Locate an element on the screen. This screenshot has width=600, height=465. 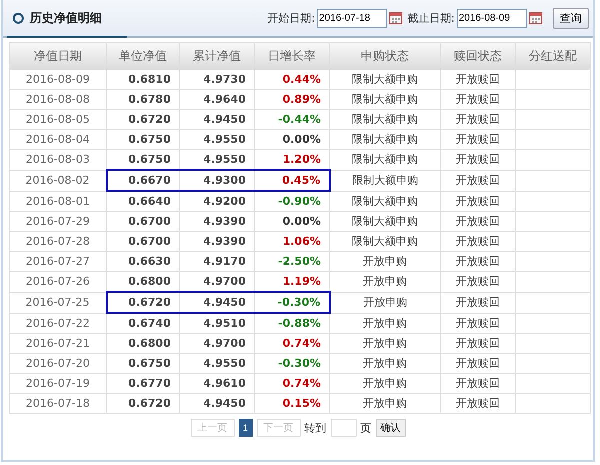
date-field: 2016-08-09 is located at coordinates (492, 18).